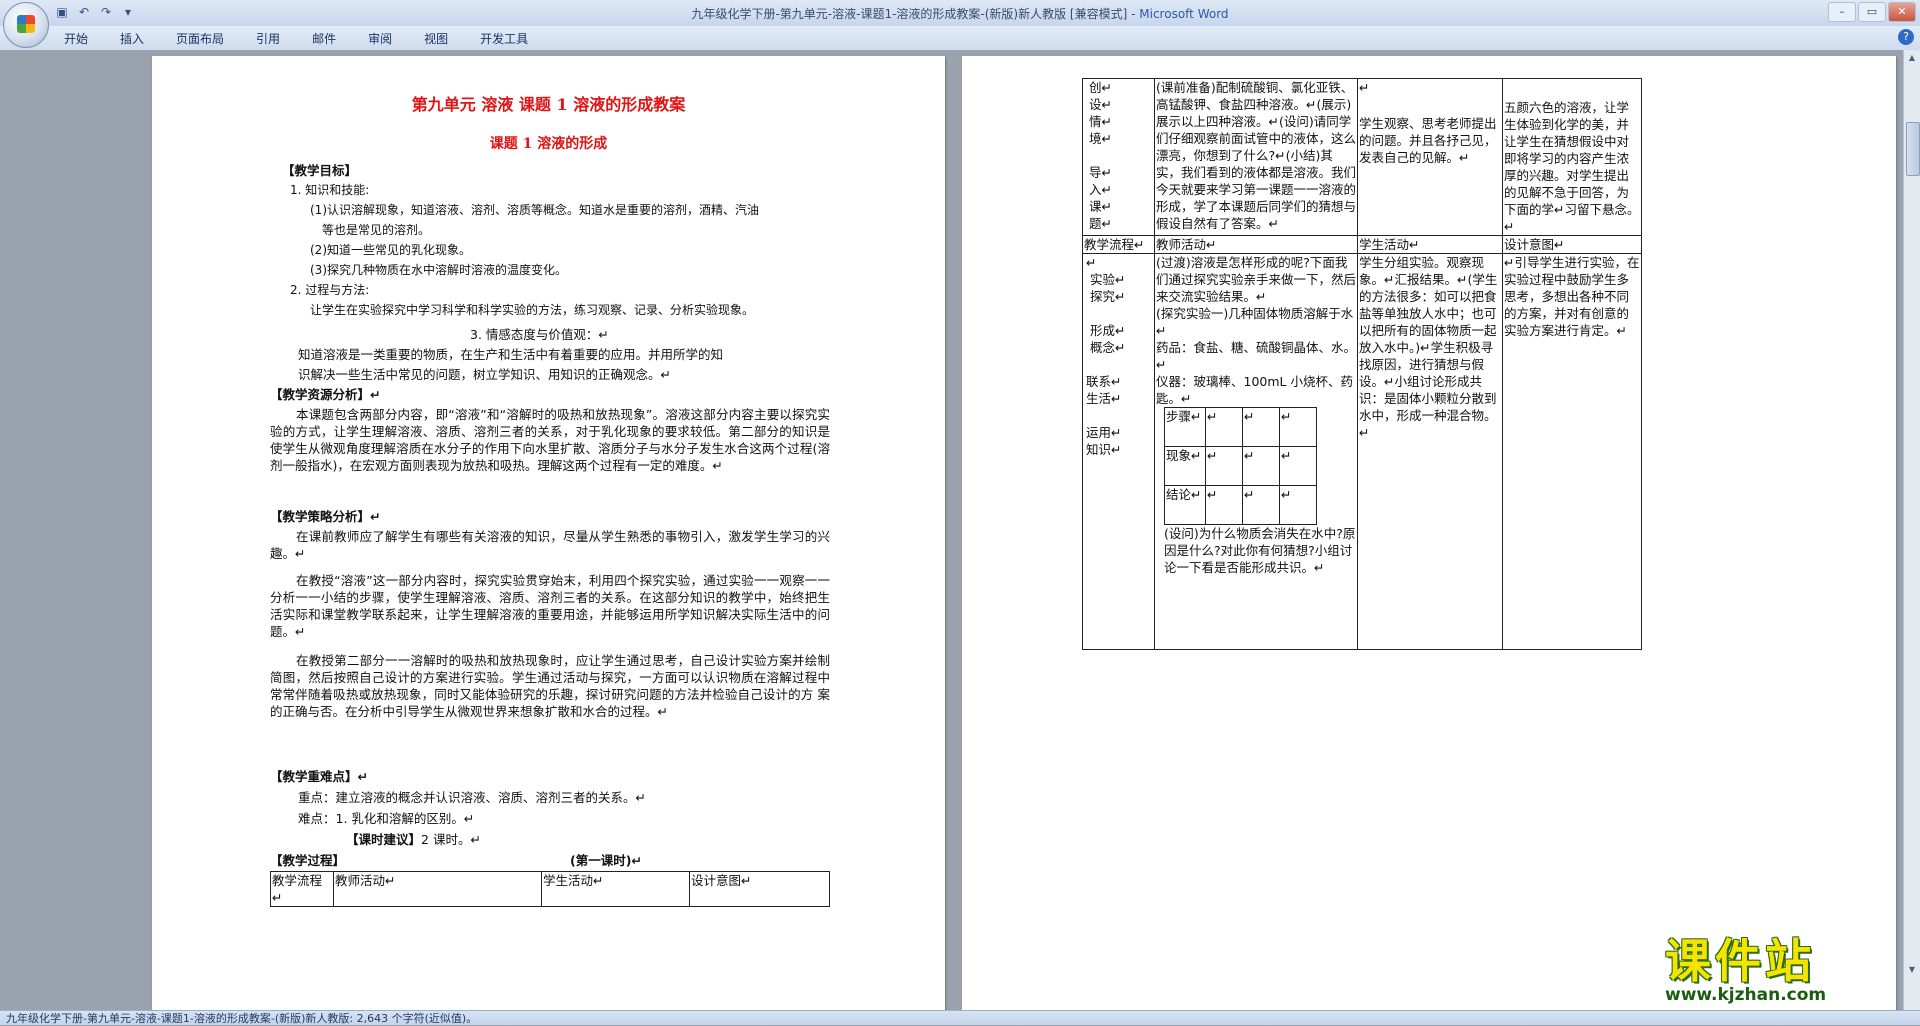 The height and width of the screenshot is (1026, 1920). What do you see at coordinates (1100, 87) in the screenshot?
I see `phase-text: 创↵` at bounding box center [1100, 87].